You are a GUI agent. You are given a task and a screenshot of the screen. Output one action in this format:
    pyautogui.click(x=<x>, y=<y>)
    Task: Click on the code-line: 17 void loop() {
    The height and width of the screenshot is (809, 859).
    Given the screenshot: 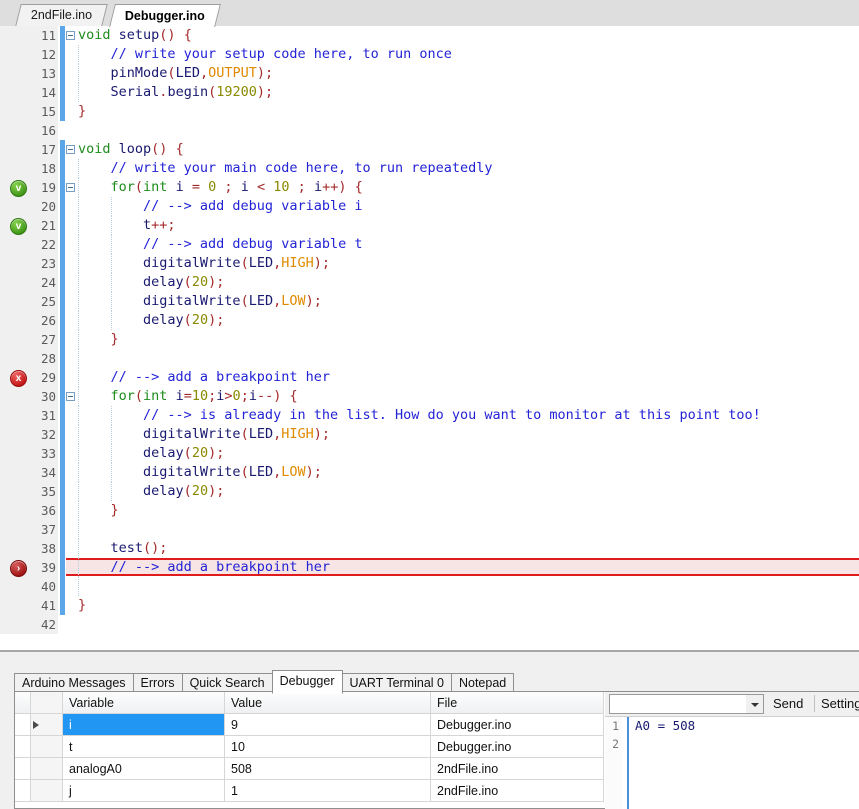 What is the action you would take?
    pyautogui.click(x=429, y=149)
    